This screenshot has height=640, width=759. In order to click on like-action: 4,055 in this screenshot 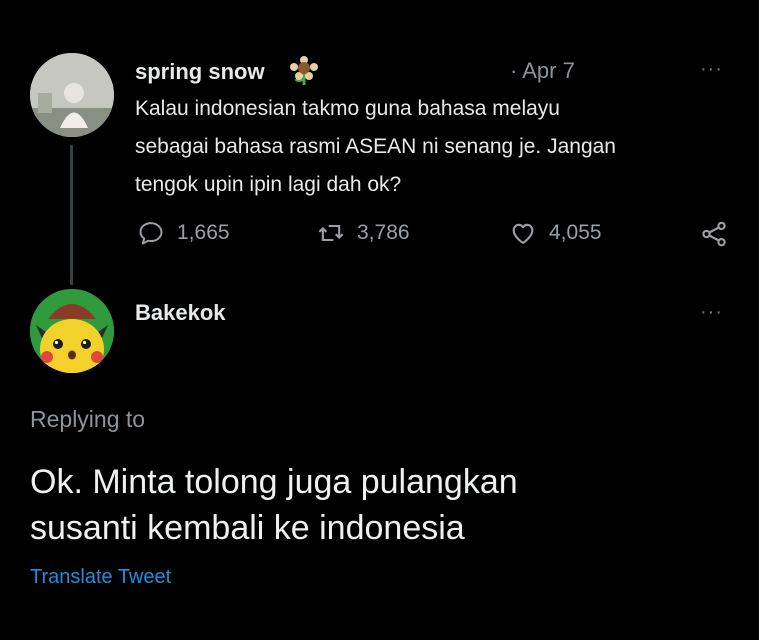, I will do `click(555, 233)`.